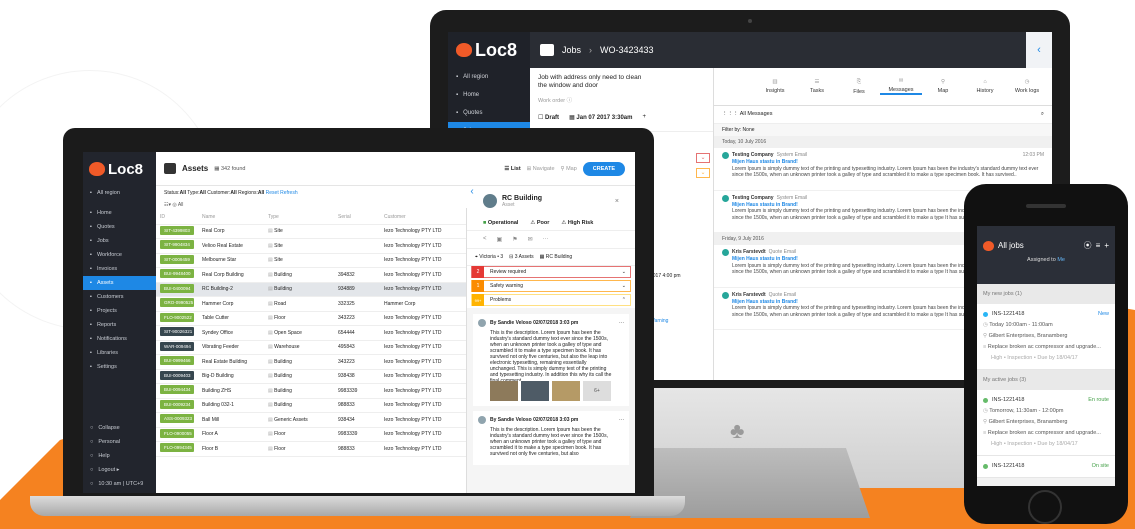  I want to click on sidebar-item: ▪ Settings, so click(119, 367).